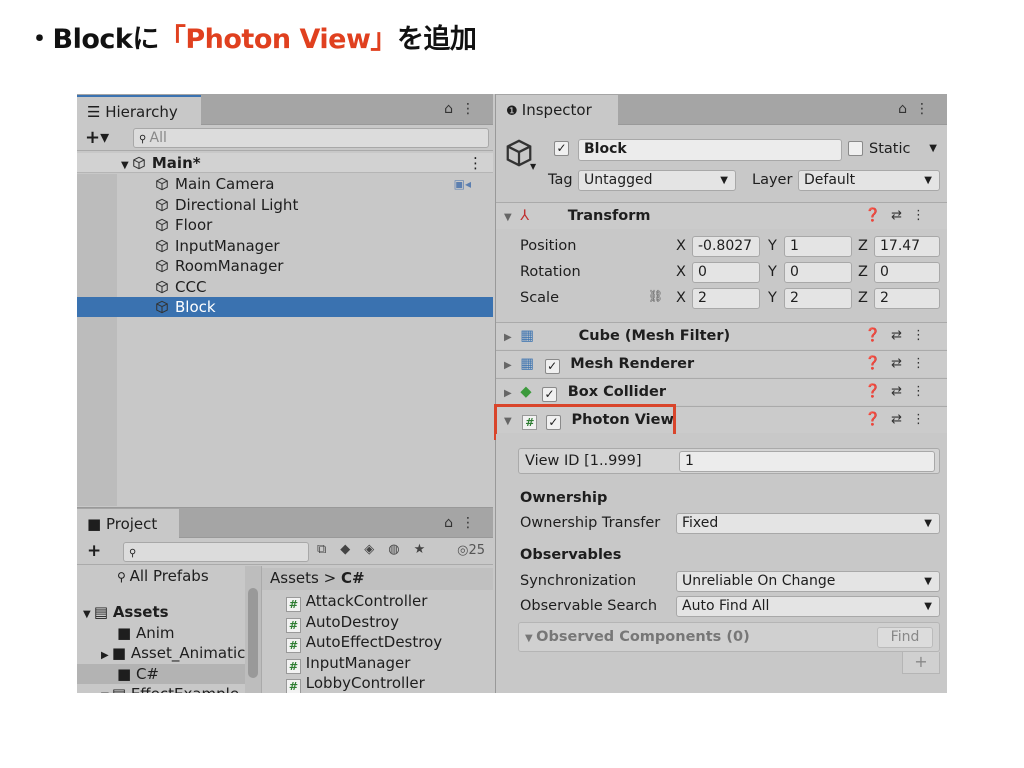 The width and height of the screenshot is (1024, 768). What do you see at coordinates (726, 246) in the screenshot?
I see `position-x-field: -0.8027` at bounding box center [726, 246].